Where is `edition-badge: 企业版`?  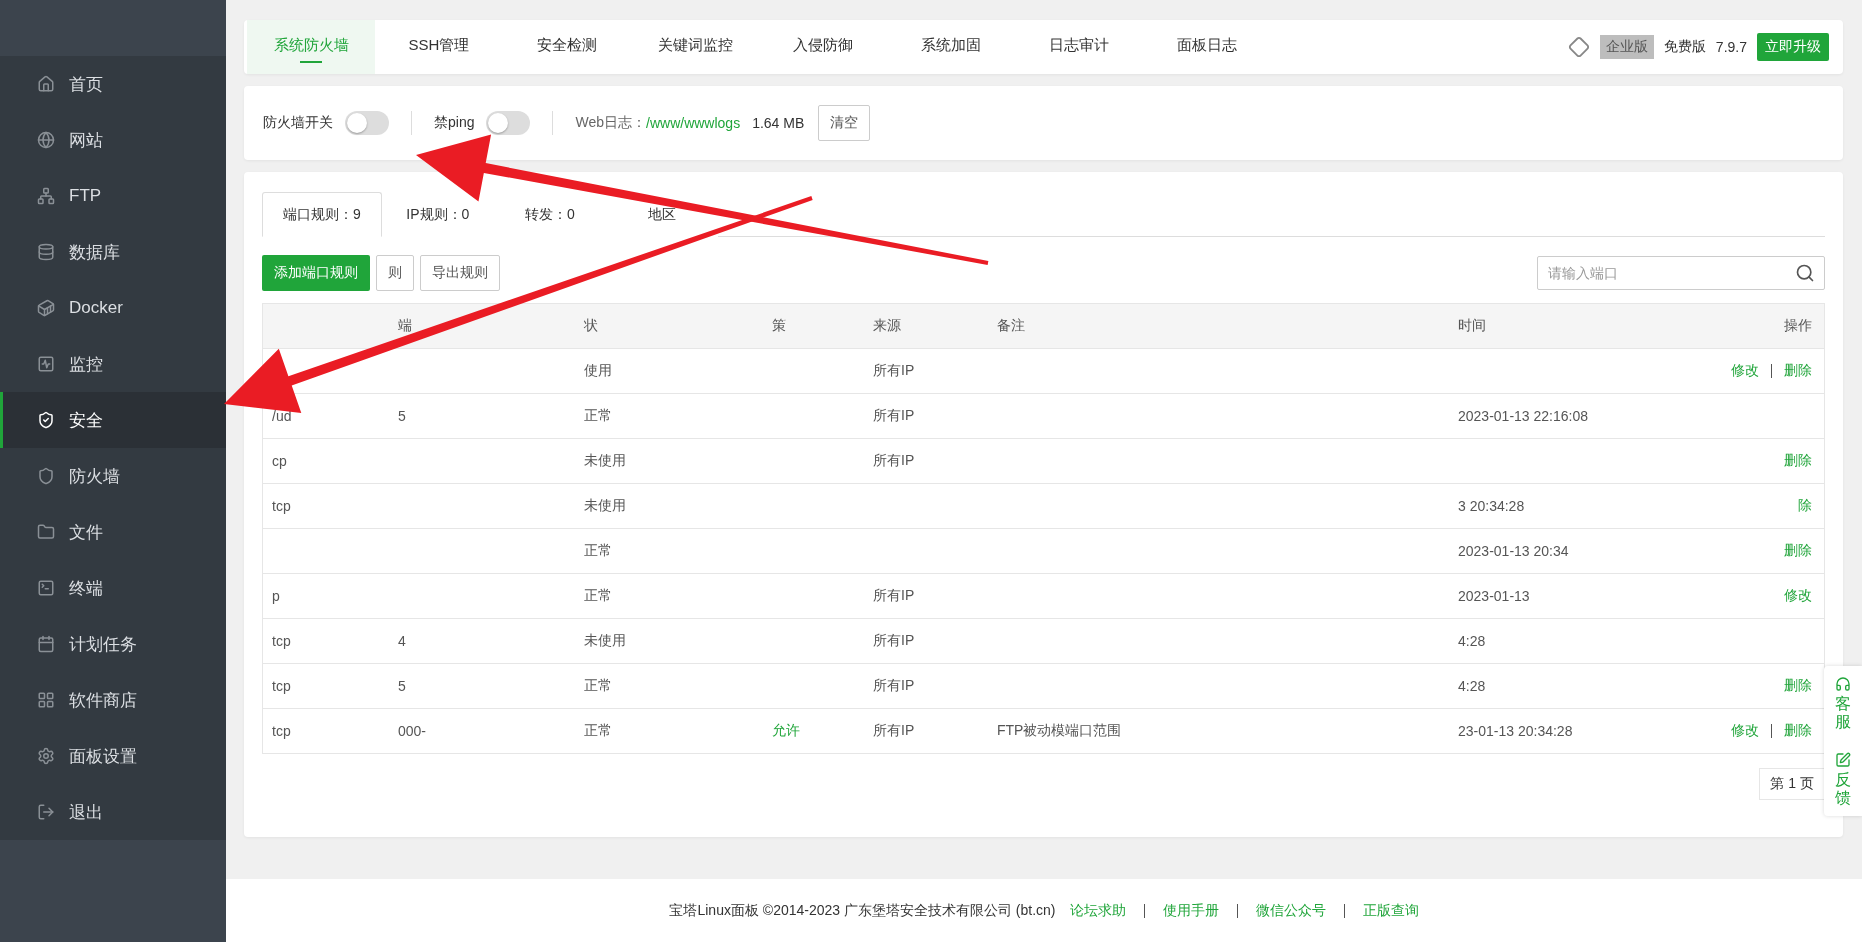
edition-badge: 企业版 is located at coordinates (1626, 47).